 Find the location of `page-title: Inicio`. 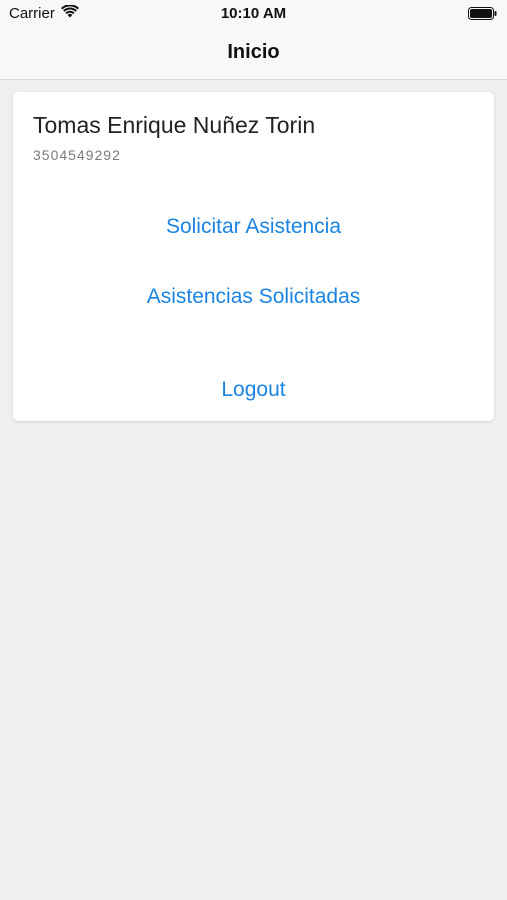

page-title: Inicio is located at coordinates (253, 52).